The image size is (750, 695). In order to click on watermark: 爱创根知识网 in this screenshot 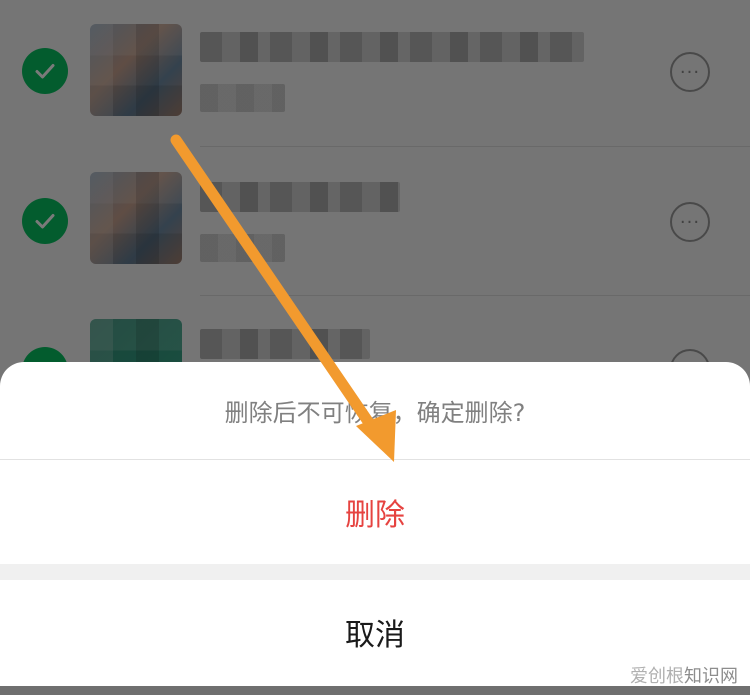, I will do `click(684, 675)`.